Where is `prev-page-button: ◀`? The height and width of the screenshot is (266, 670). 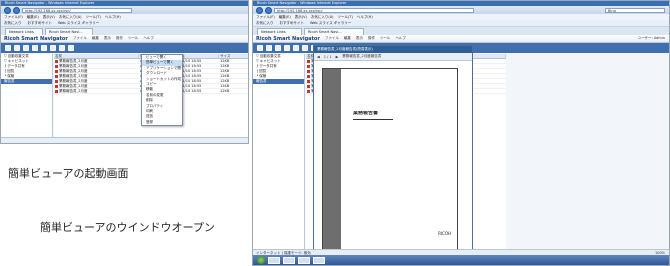
prev-page-button: ◀ is located at coordinates (318, 57).